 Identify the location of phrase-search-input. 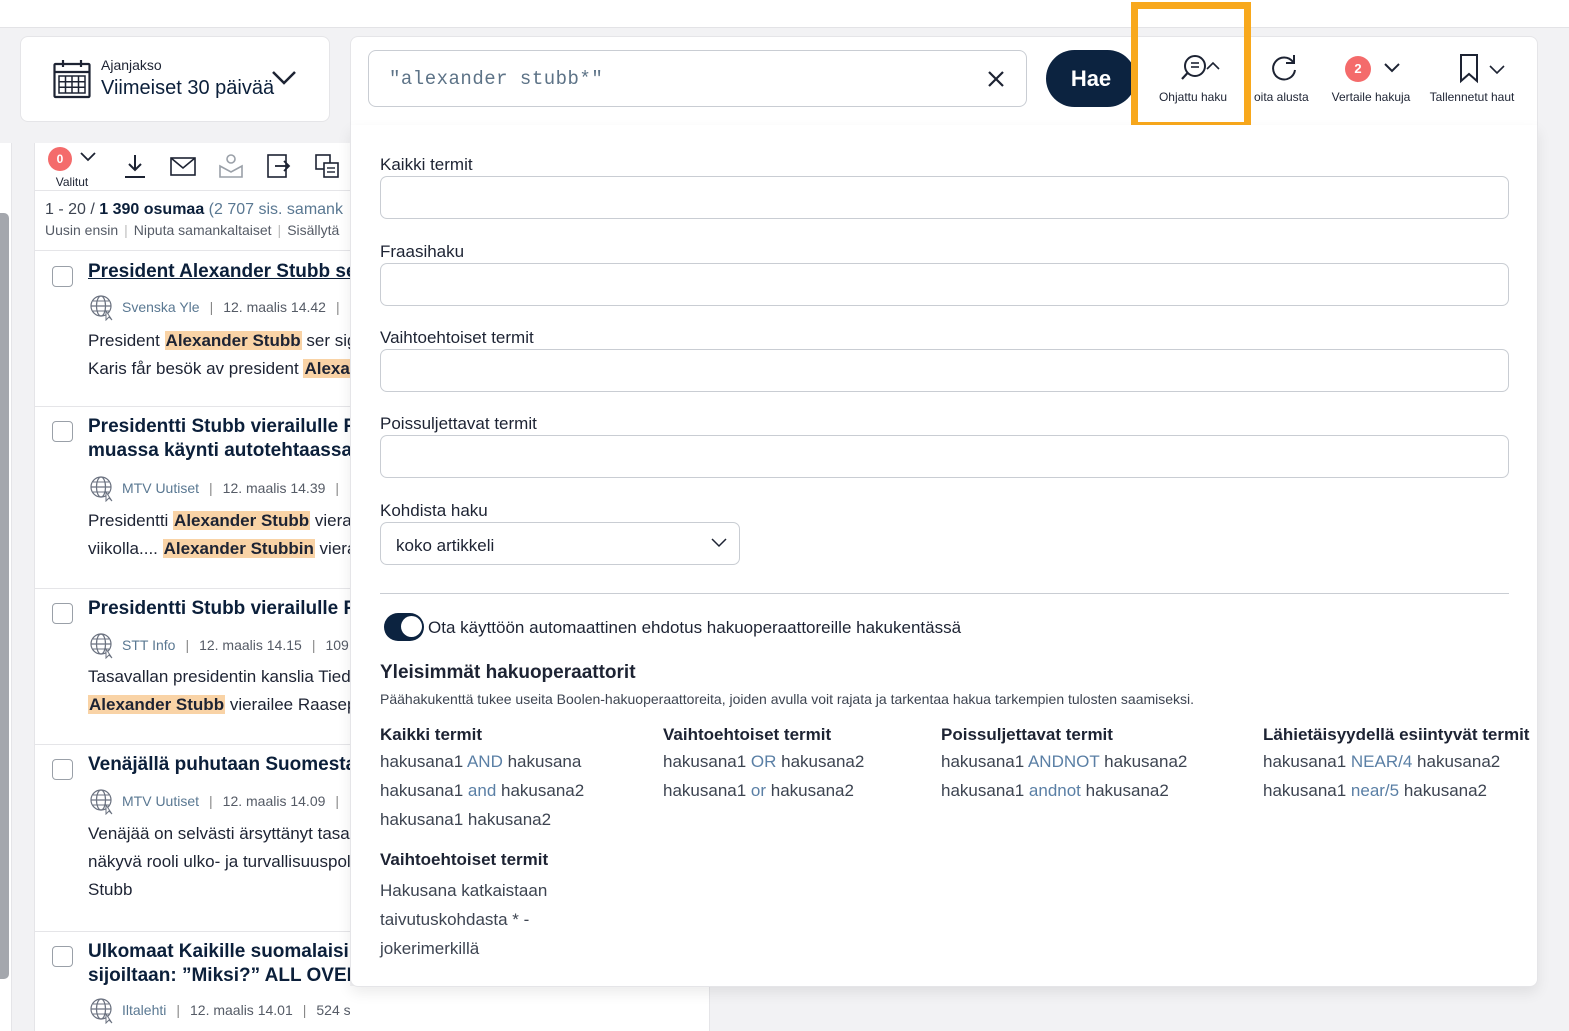
(944, 284).